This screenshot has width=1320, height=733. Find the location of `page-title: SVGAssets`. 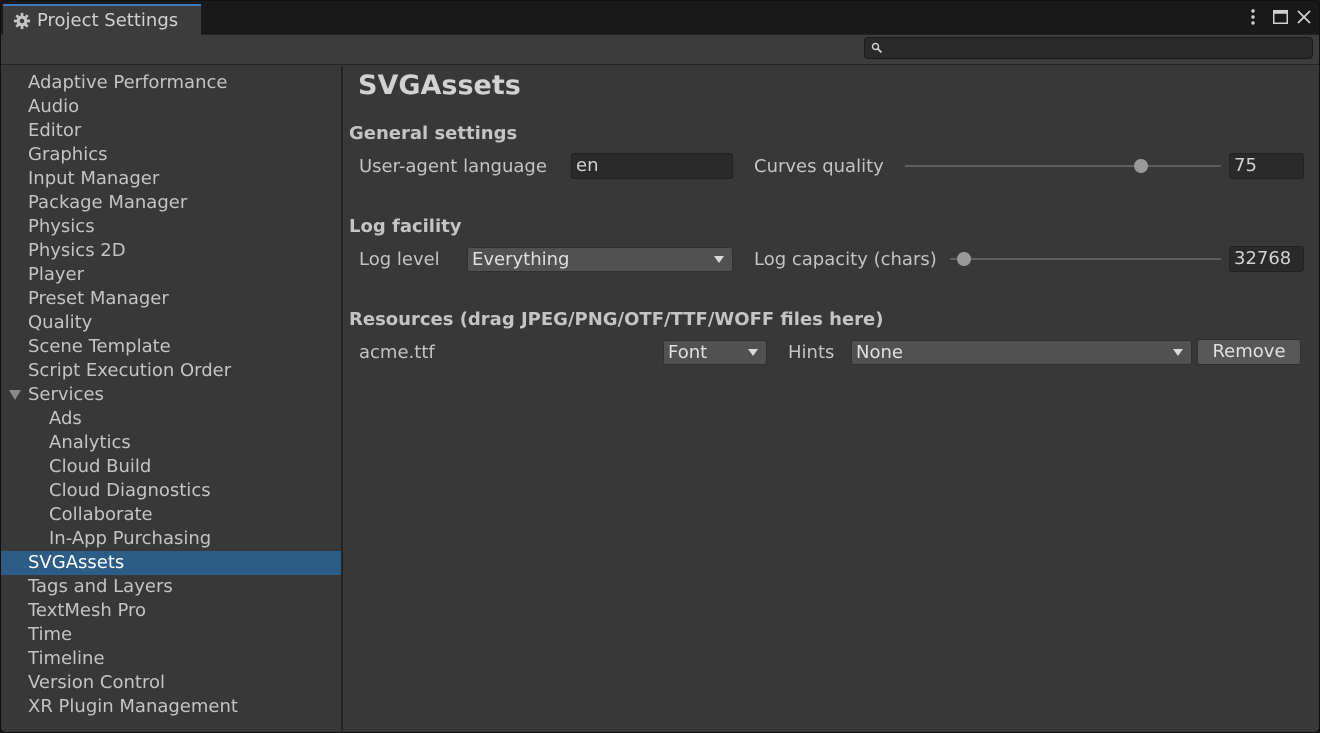

page-title: SVGAssets is located at coordinates (439, 85).